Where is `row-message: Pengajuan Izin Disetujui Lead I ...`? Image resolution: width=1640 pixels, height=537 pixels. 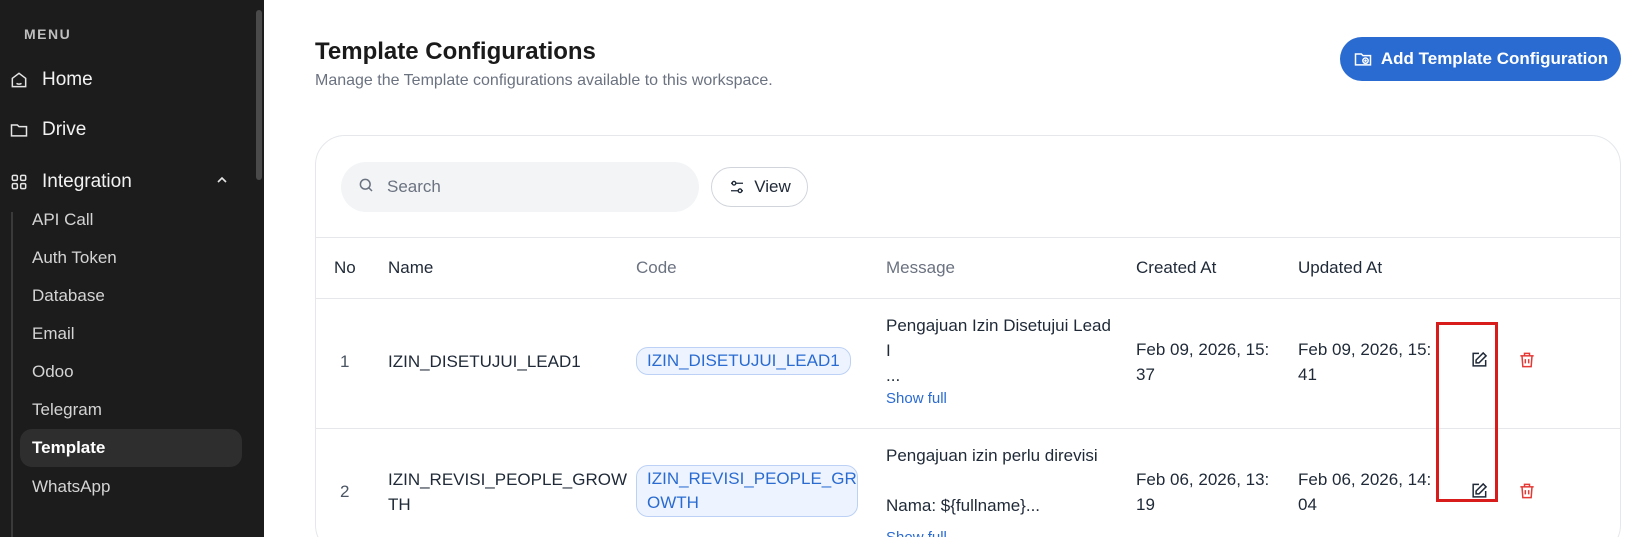 row-message: Pengajuan Izin Disetujui Lead I ... is located at coordinates (1001, 350).